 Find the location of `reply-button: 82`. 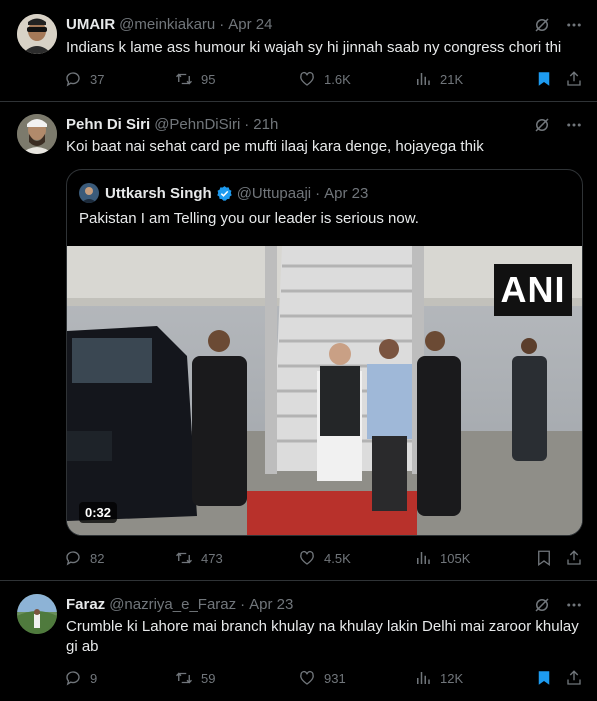

reply-button: 82 is located at coordinates (84, 558).